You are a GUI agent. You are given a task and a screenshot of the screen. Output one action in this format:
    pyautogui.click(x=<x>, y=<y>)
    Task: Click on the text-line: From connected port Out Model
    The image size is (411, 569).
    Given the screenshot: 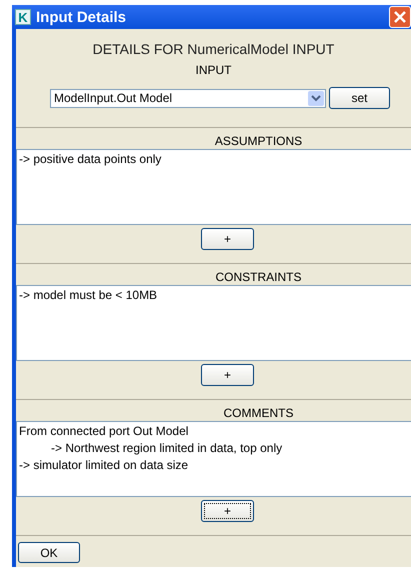 What is the action you would take?
    pyautogui.click(x=104, y=431)
    